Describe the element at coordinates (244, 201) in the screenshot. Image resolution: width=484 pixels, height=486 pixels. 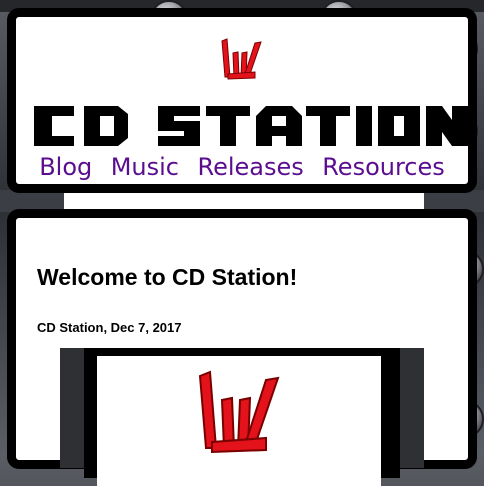
I see `background-white-band` at that location.